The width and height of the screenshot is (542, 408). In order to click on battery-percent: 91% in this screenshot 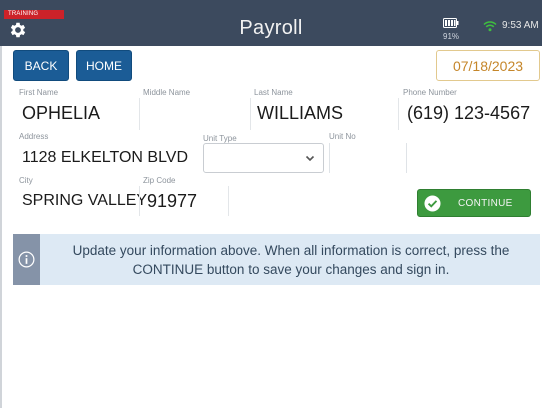, I will do `click(451, 36)`.